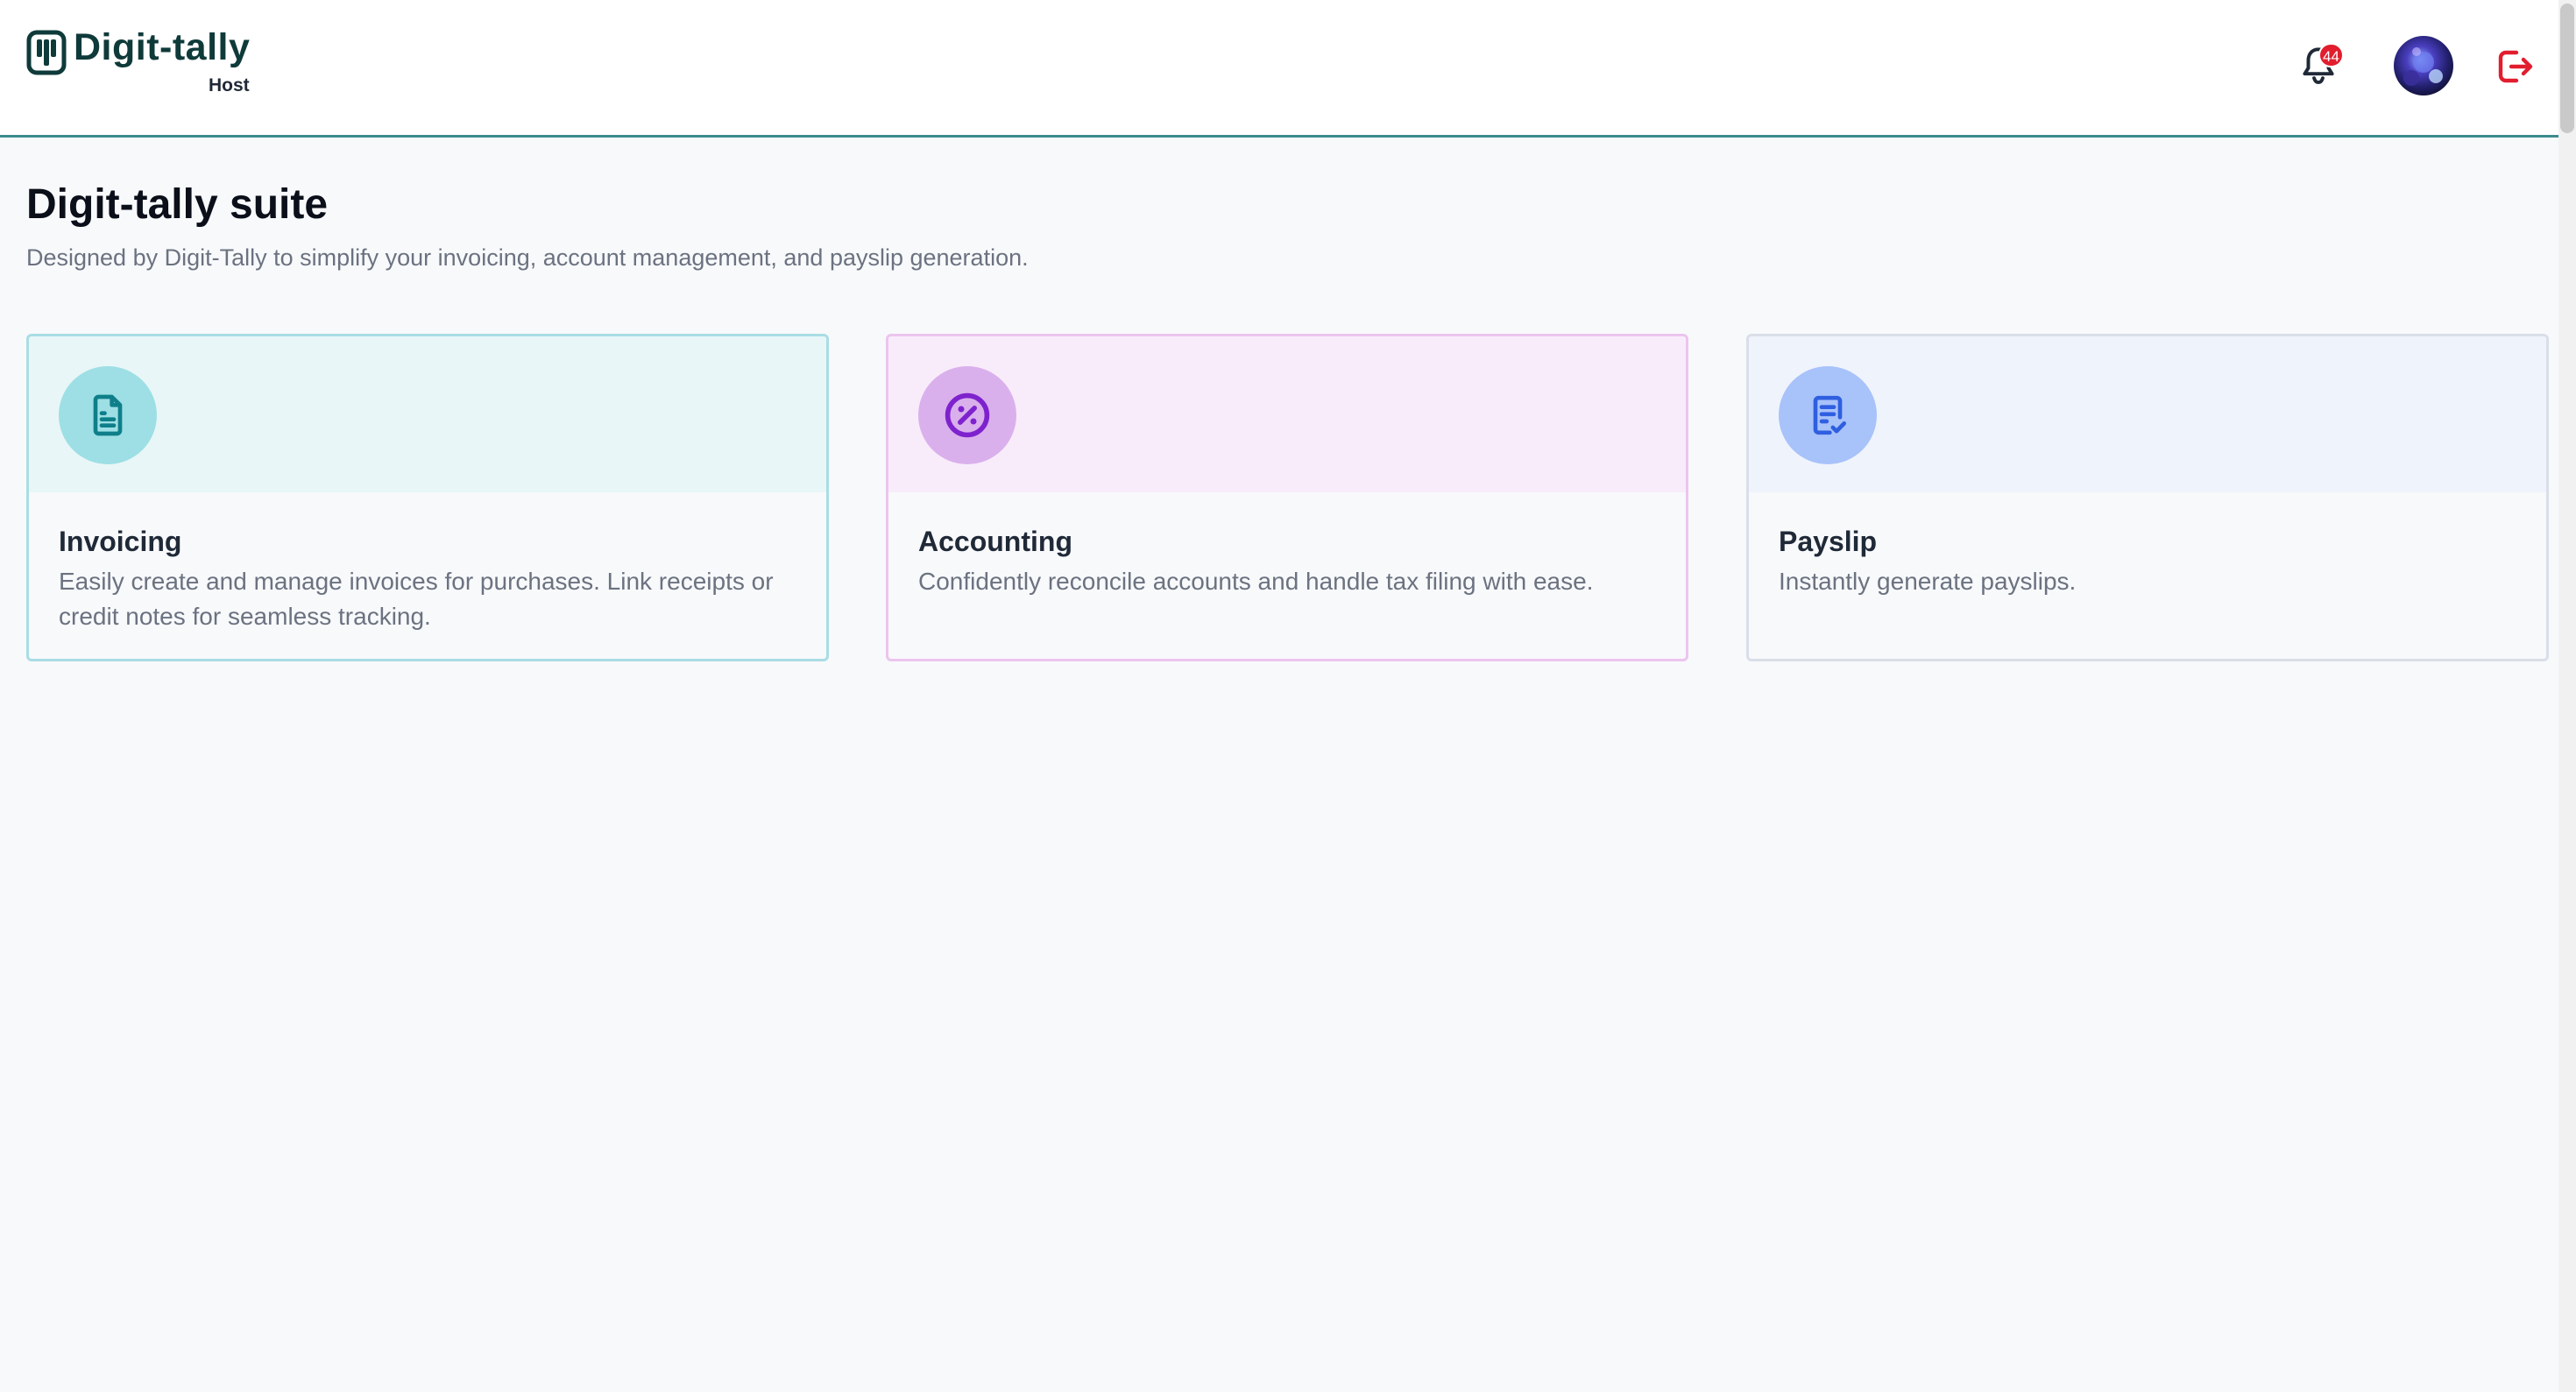 The image size is (2576, 1392). What do you see at coordinates (177, 204) in the screenshot?
I see `page-title: Digit-tally suite` at bounding box center [177, 204].